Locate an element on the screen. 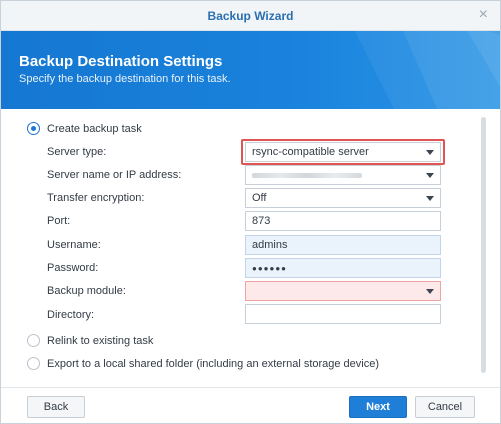  relink-task-radio is located at coordinates (33, 340).